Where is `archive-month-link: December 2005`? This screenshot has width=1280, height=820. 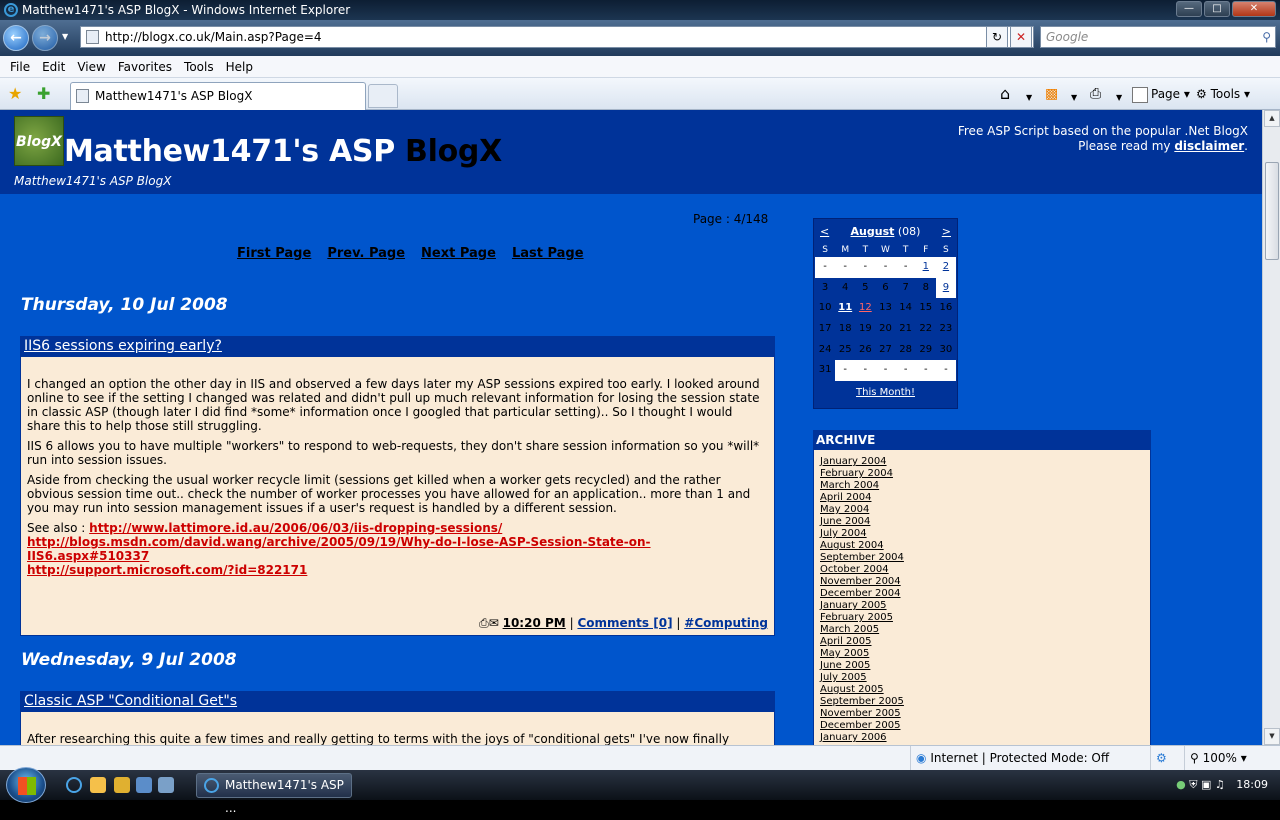
archive-month-link: December 2005 is located at coordinates (860, 725).